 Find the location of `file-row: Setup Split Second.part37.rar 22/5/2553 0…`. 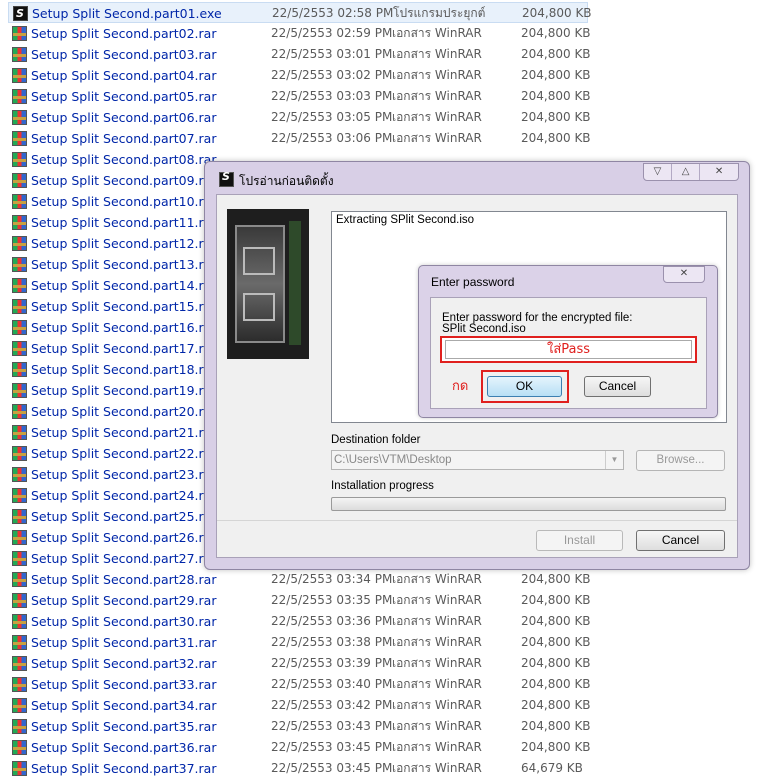

file-row: Setup Split Second.part37.rar 22/5/2553 0… is located at coordinates (382, 768).